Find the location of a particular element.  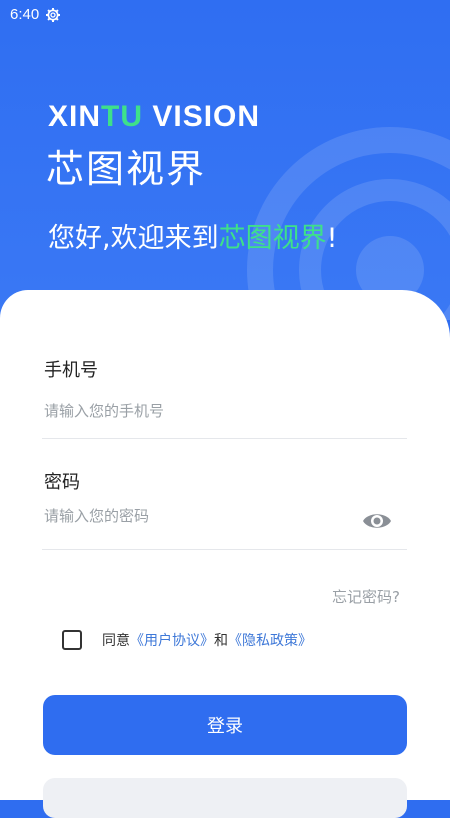

secondary-button is located at coordinates (225, 798).